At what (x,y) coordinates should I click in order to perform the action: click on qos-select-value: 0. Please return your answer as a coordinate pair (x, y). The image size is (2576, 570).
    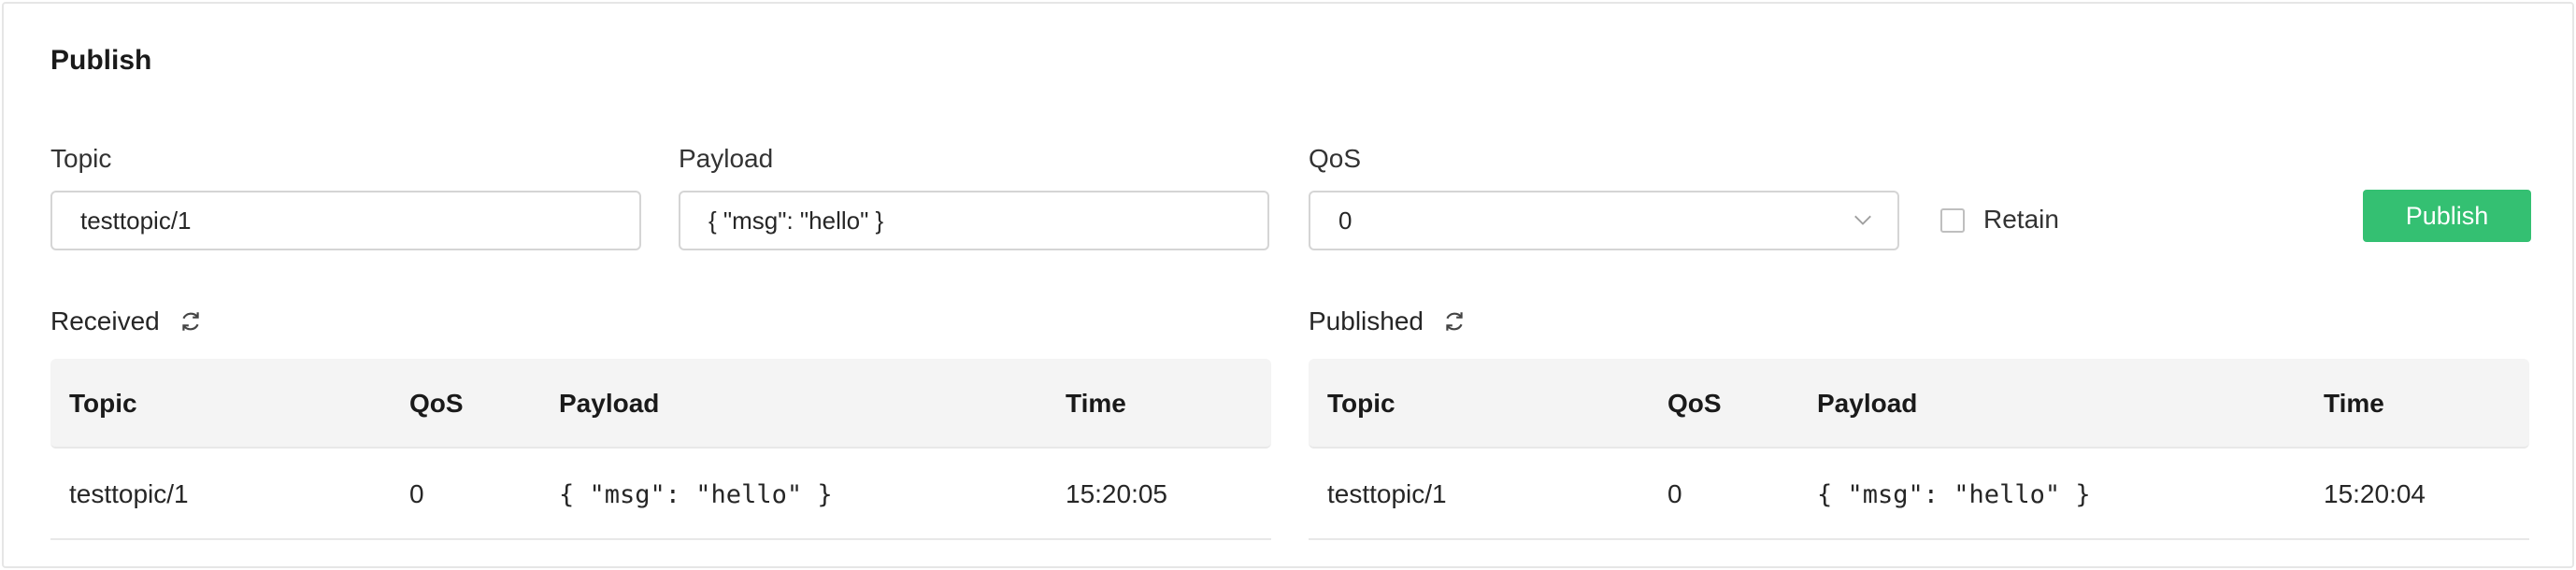
    Looking at the image, I should click on (1345, 220).